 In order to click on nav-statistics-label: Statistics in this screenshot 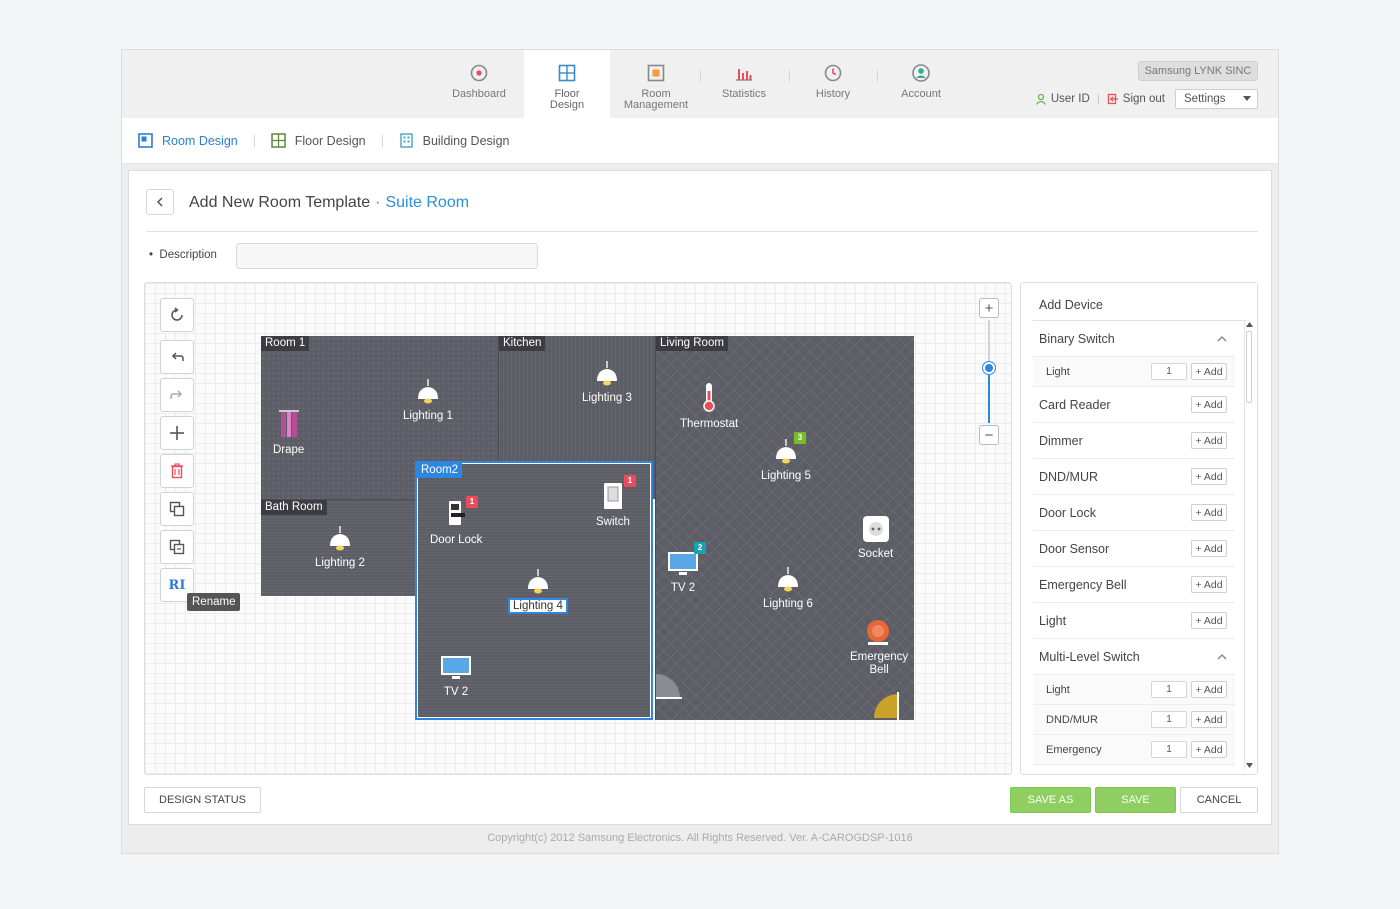, I will do `click(743, 94)`.